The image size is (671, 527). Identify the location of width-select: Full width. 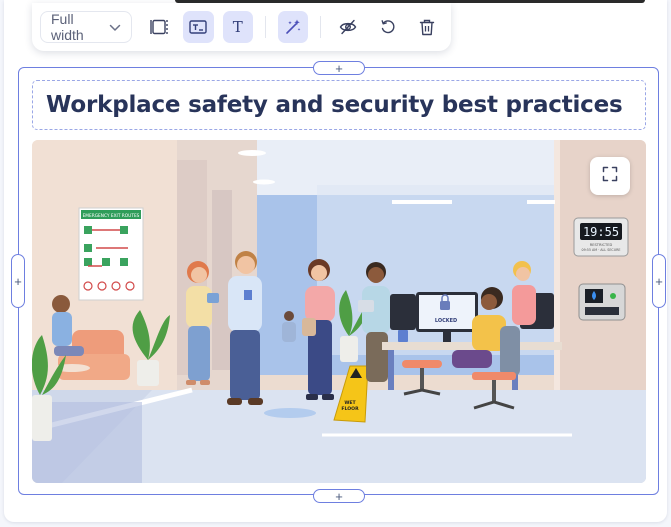
(86, 27).